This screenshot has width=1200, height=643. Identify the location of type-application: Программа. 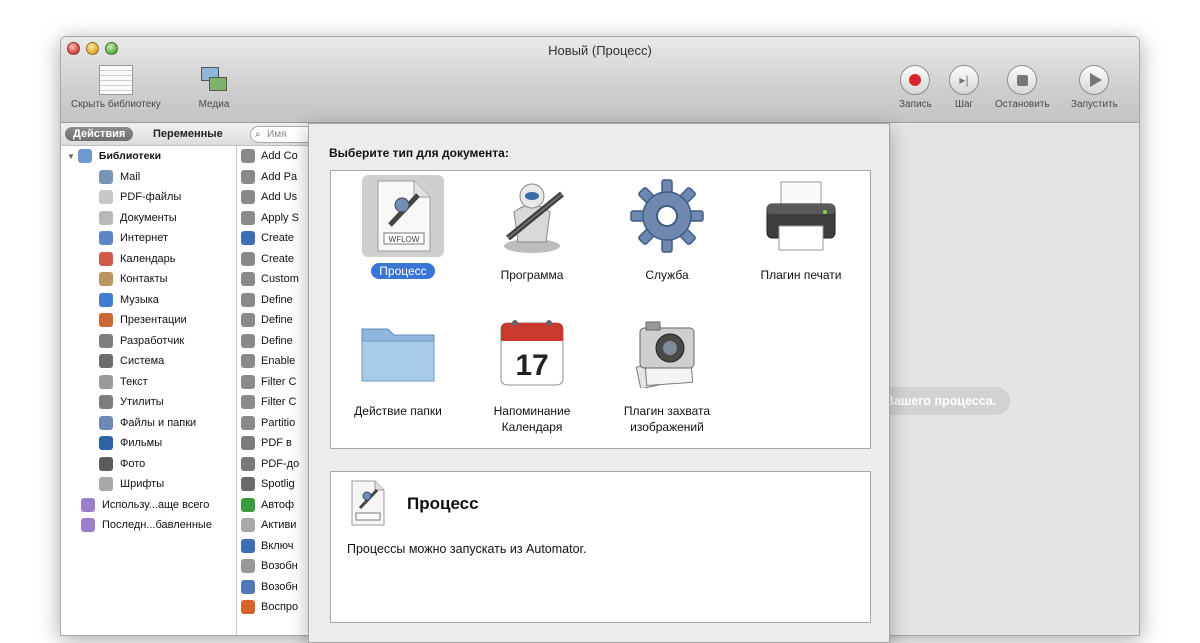
(532, 229).